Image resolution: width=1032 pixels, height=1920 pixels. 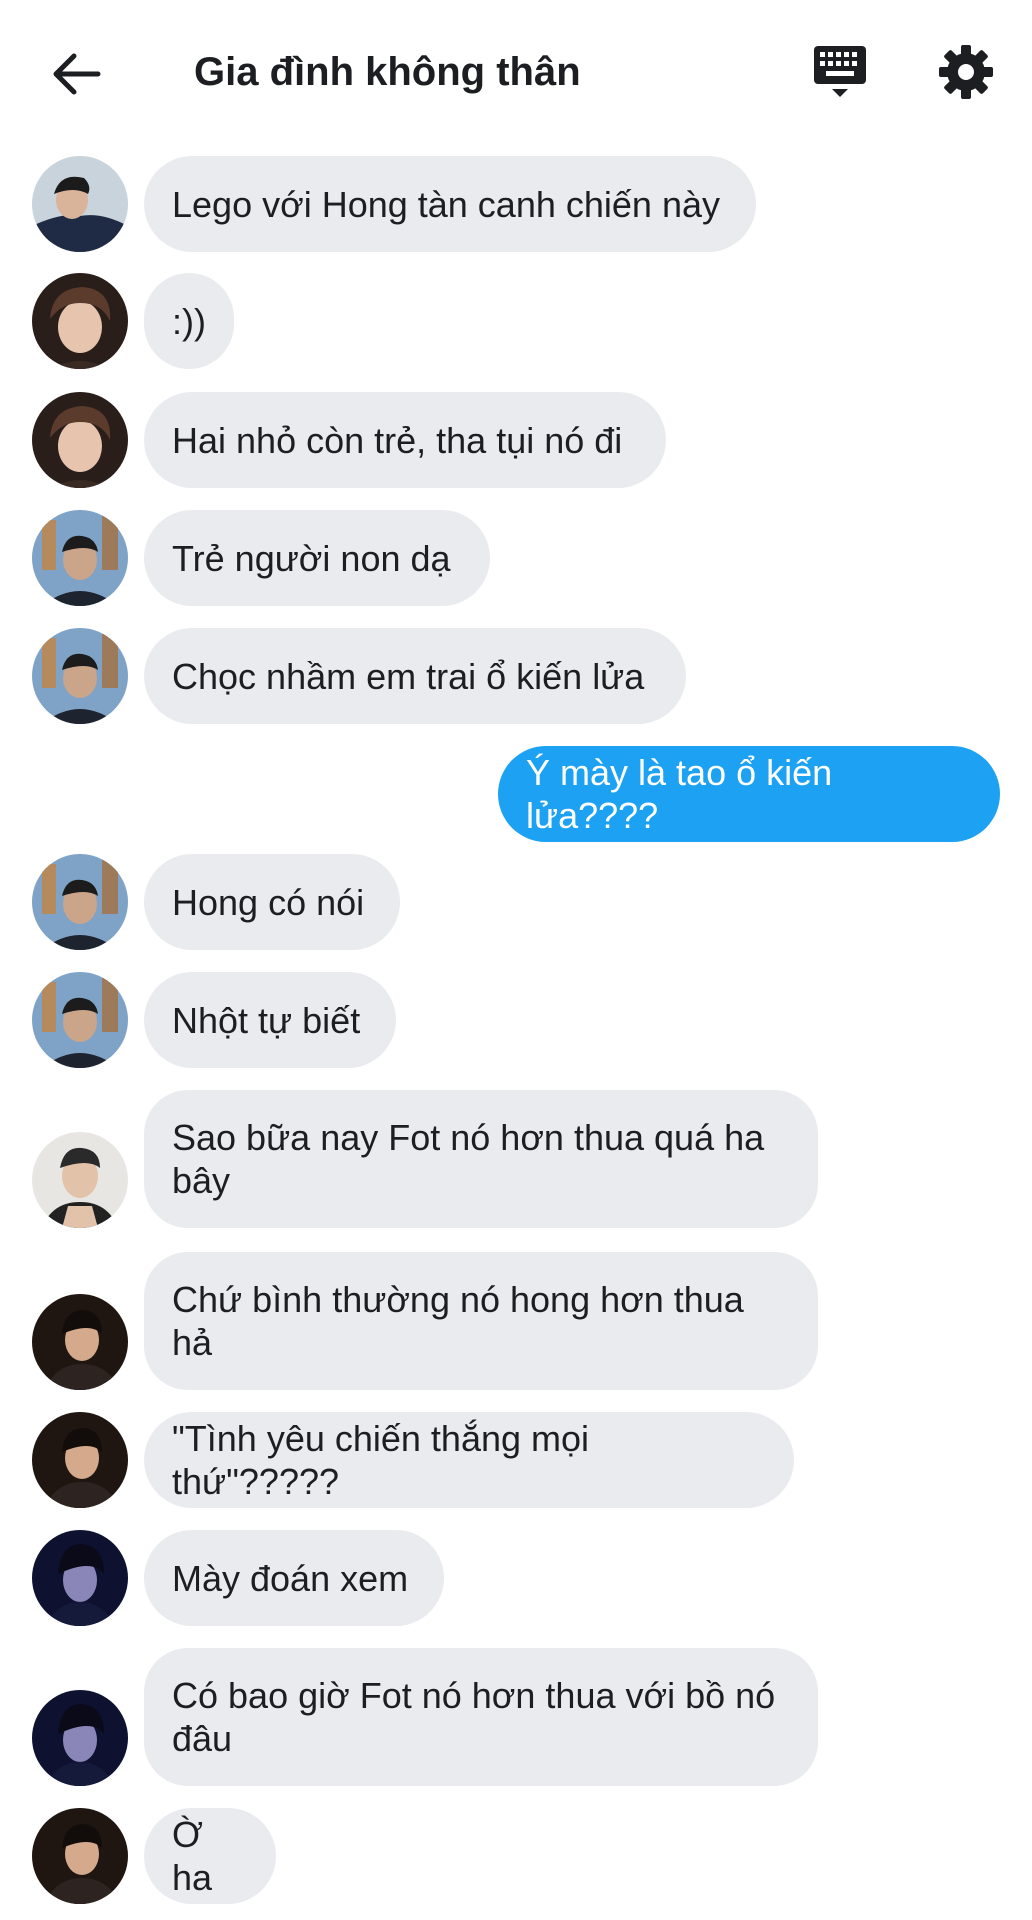 What do you see at coordinates (481, 1159) in the screenshot?
I see `message-bubble: Sao bữa nay Fot nó hơn thua quá ha bây` at bounding box center [481, 1159].